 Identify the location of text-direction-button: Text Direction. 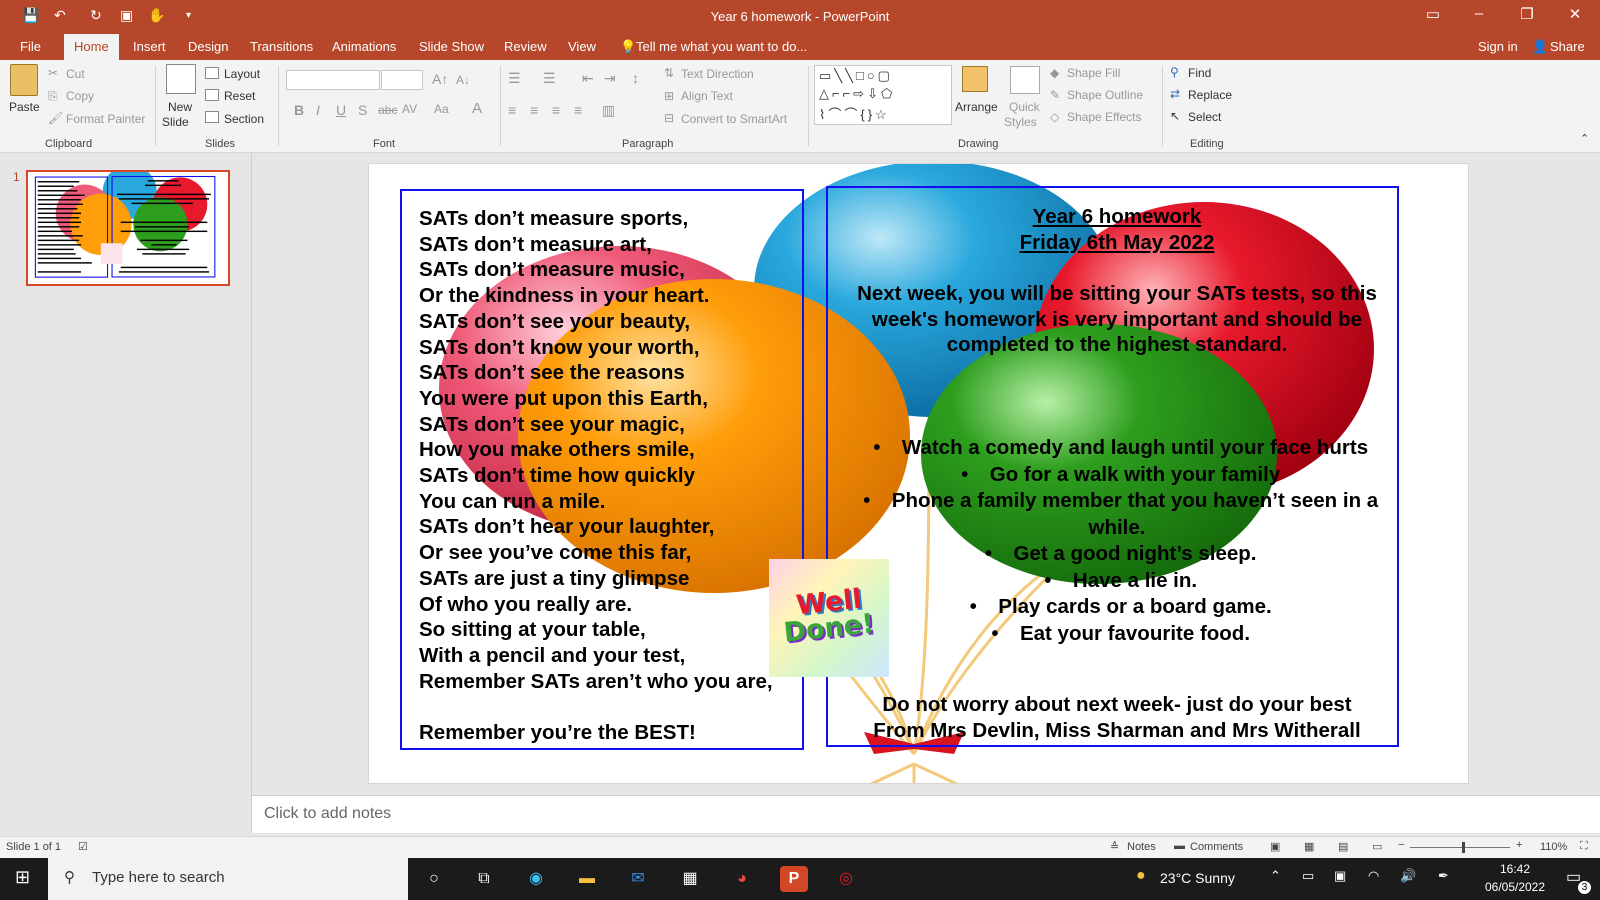
(717, 74).